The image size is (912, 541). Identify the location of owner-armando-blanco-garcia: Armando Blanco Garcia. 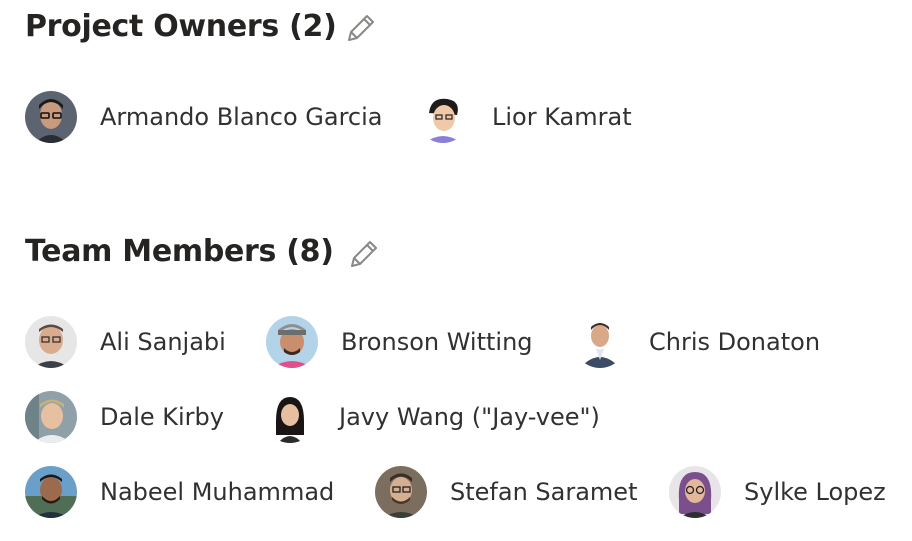
(205, 117).